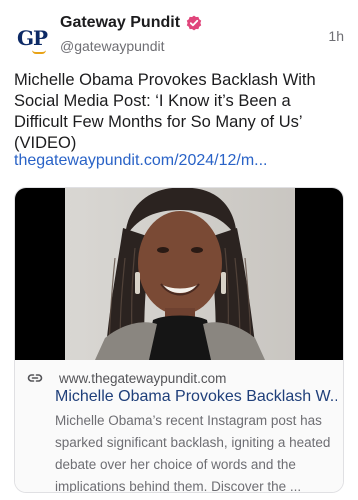  I want to click on author-row: Gateway Pundit, so click(131, 23).